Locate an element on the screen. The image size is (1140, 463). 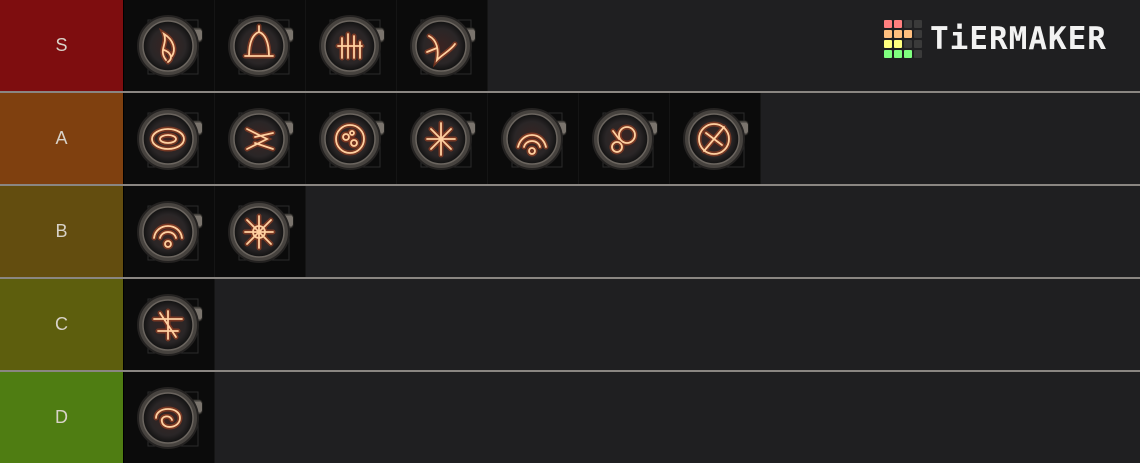
arc-rune-icon is located at coordinates (169, 231).